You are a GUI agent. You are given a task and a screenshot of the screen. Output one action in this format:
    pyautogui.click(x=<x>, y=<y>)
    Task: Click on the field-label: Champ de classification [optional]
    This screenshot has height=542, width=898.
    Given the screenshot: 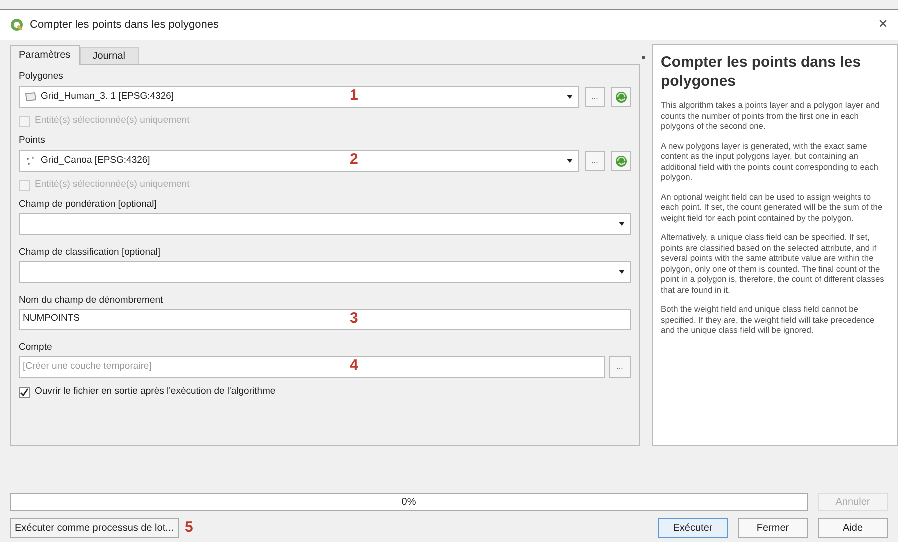 What is the action you would take?
    pyautogui.click(x=90, y=253)
    